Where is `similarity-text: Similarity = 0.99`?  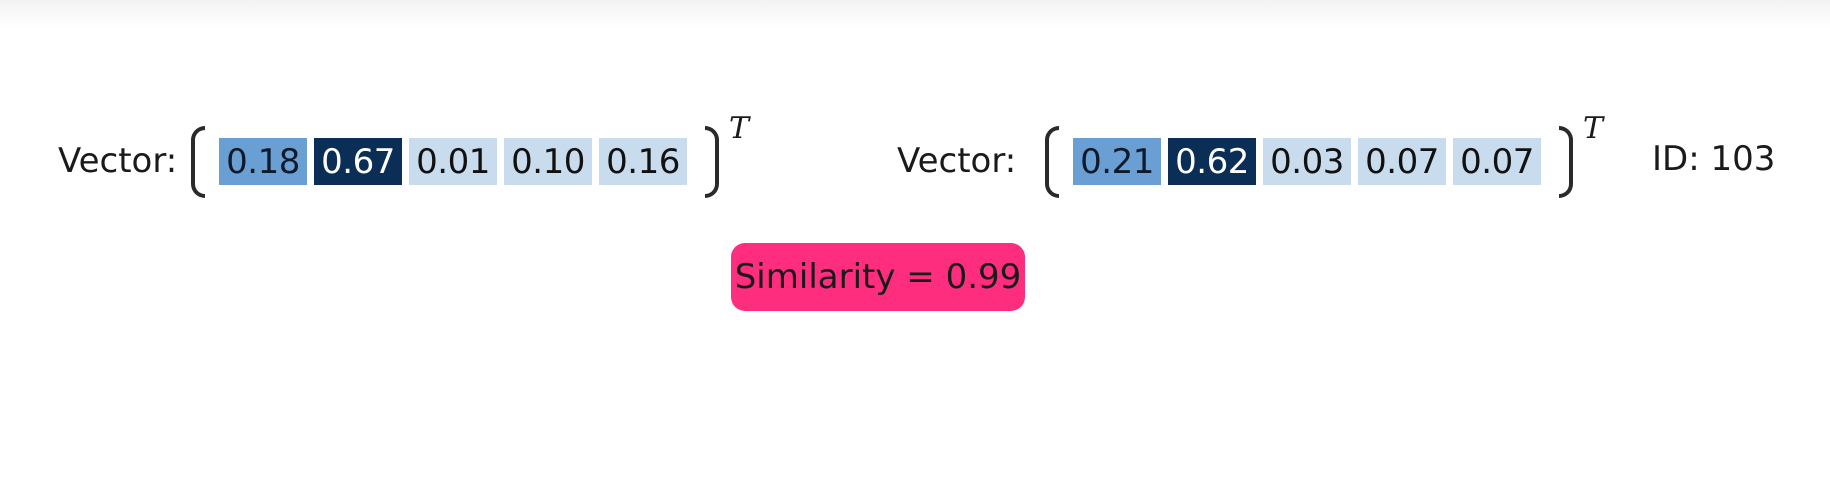
similarity-text: Similarity = 0.99 is located at coordinates (878, 277).